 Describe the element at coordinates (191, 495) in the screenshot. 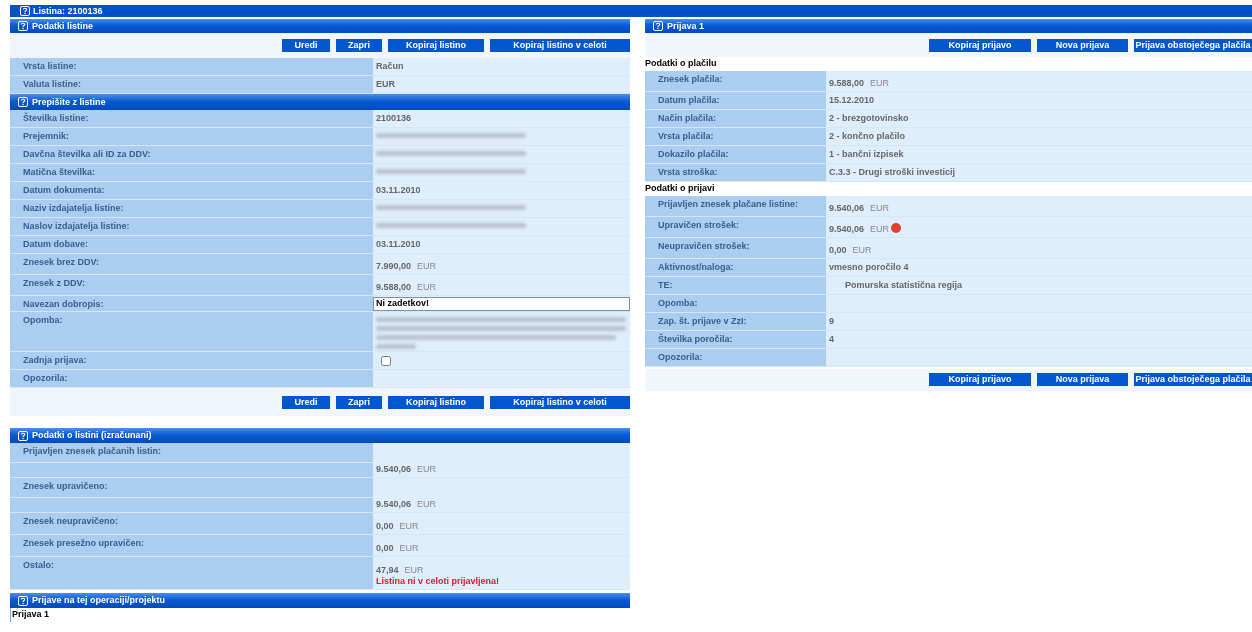

I see `field-label: Znesek upravičeno:` at that location.